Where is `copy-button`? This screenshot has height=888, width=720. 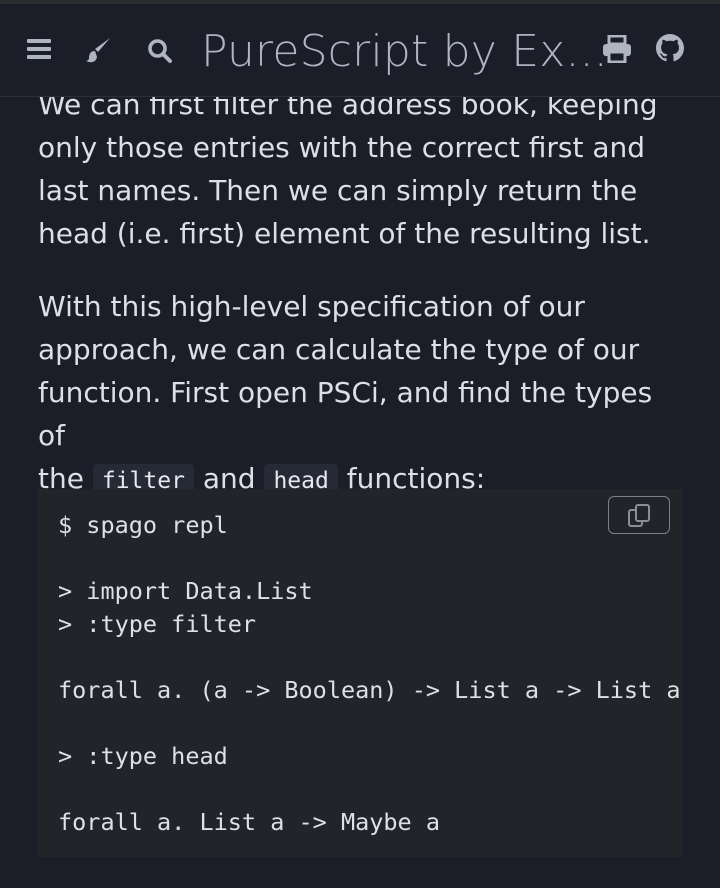 copy-button is located at coordinates (639, 515).